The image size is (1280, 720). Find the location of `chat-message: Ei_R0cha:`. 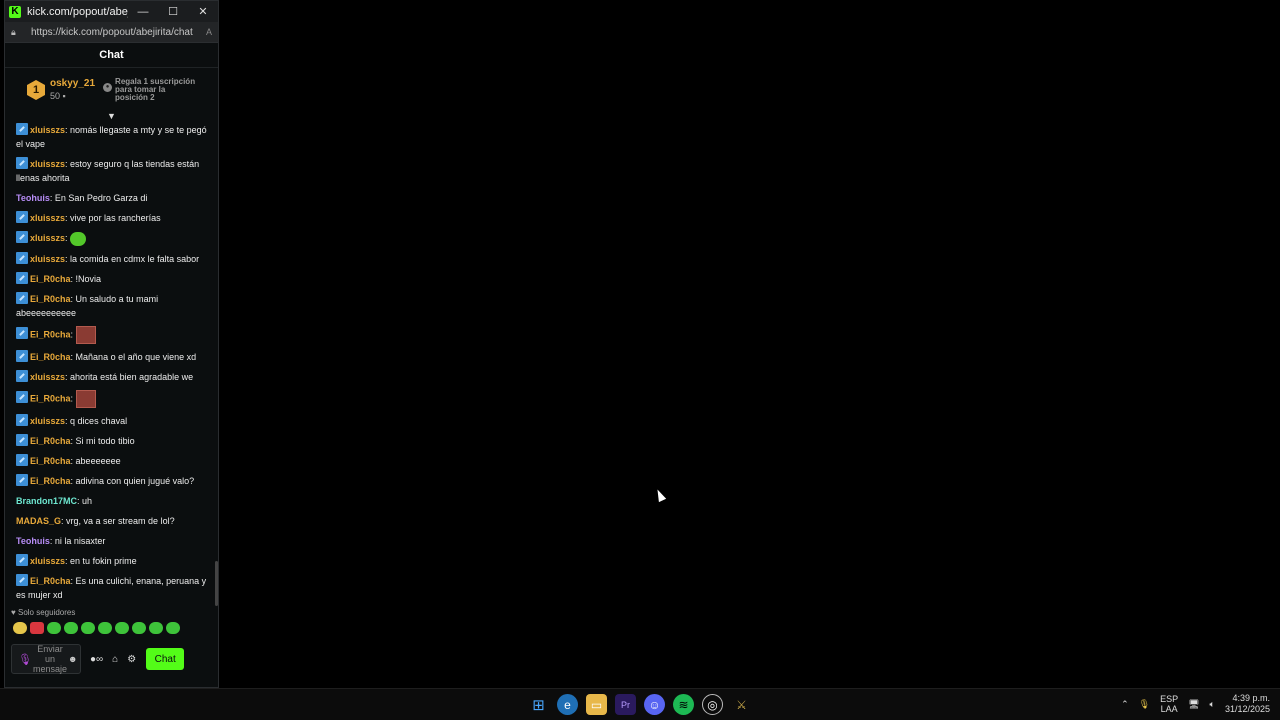

chat-message: Ei_R0cha: is located at coordinates (113, 398).